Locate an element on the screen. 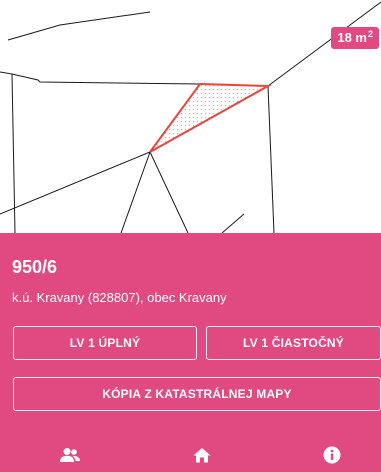 The image size is (381, 472). nav-info is located at coordinates (332, 455).